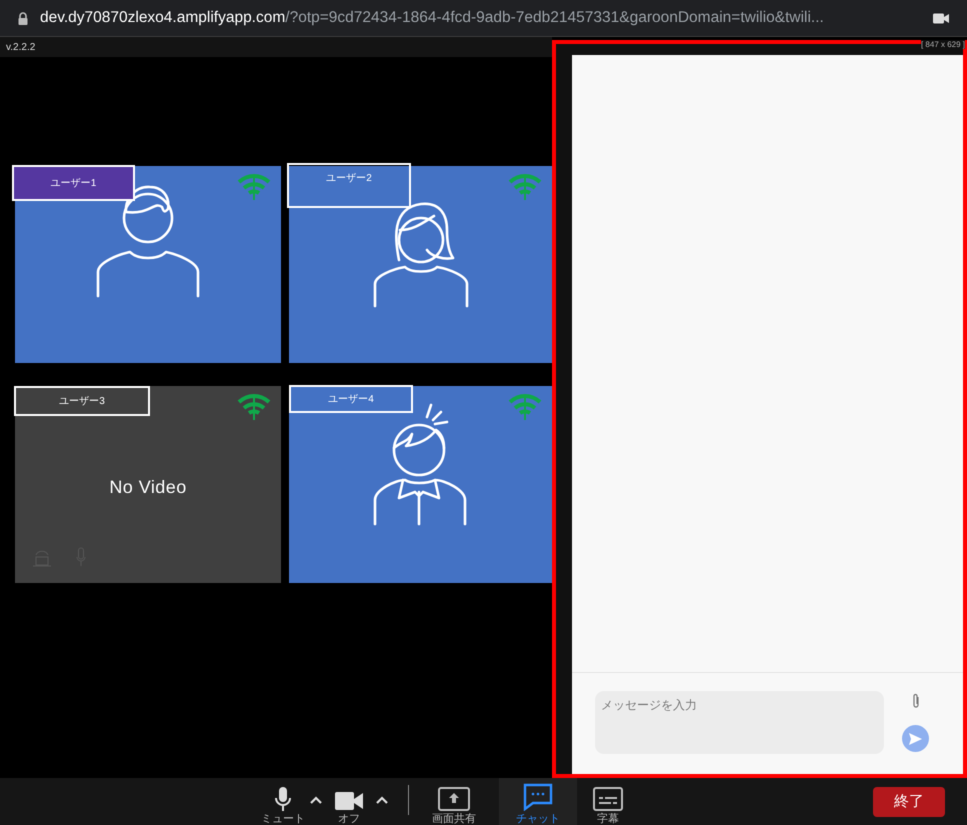 The image size is (967, 825). I want to click on end-button: 終了, so click(909, 802).